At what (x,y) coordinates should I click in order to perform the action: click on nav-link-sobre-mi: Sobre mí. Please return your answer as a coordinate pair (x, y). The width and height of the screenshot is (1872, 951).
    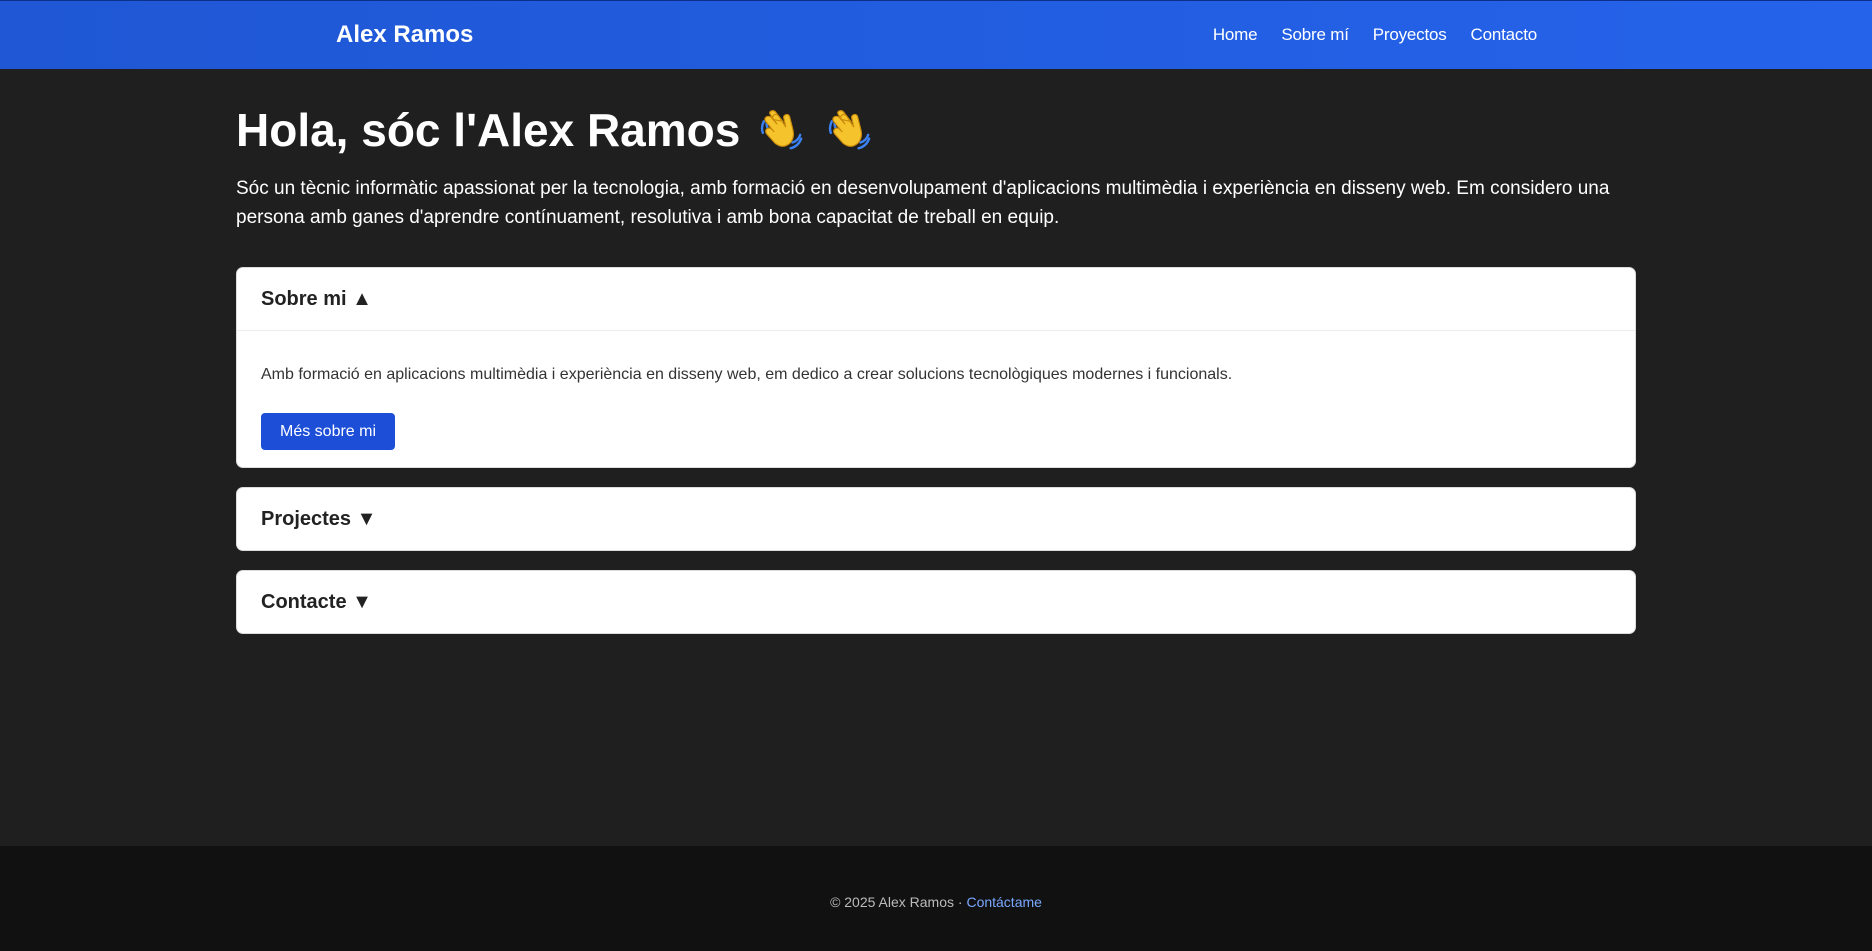
    Looking at the image, I should click on (1315, 35).